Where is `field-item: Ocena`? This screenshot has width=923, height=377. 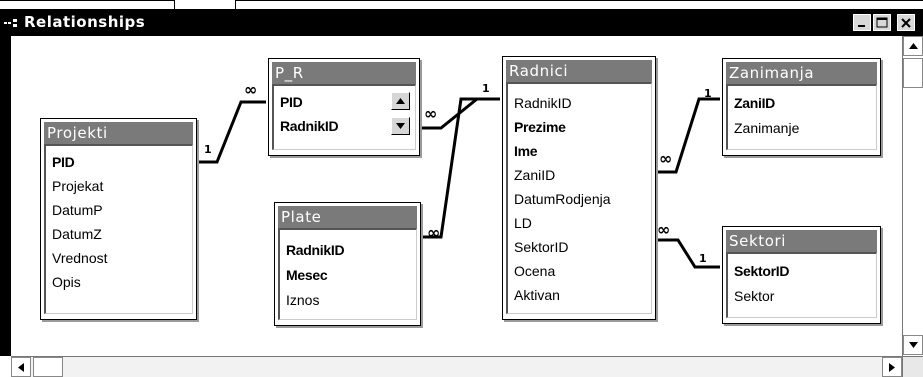 field-item: Ocena is located at coordinates (534, 271).